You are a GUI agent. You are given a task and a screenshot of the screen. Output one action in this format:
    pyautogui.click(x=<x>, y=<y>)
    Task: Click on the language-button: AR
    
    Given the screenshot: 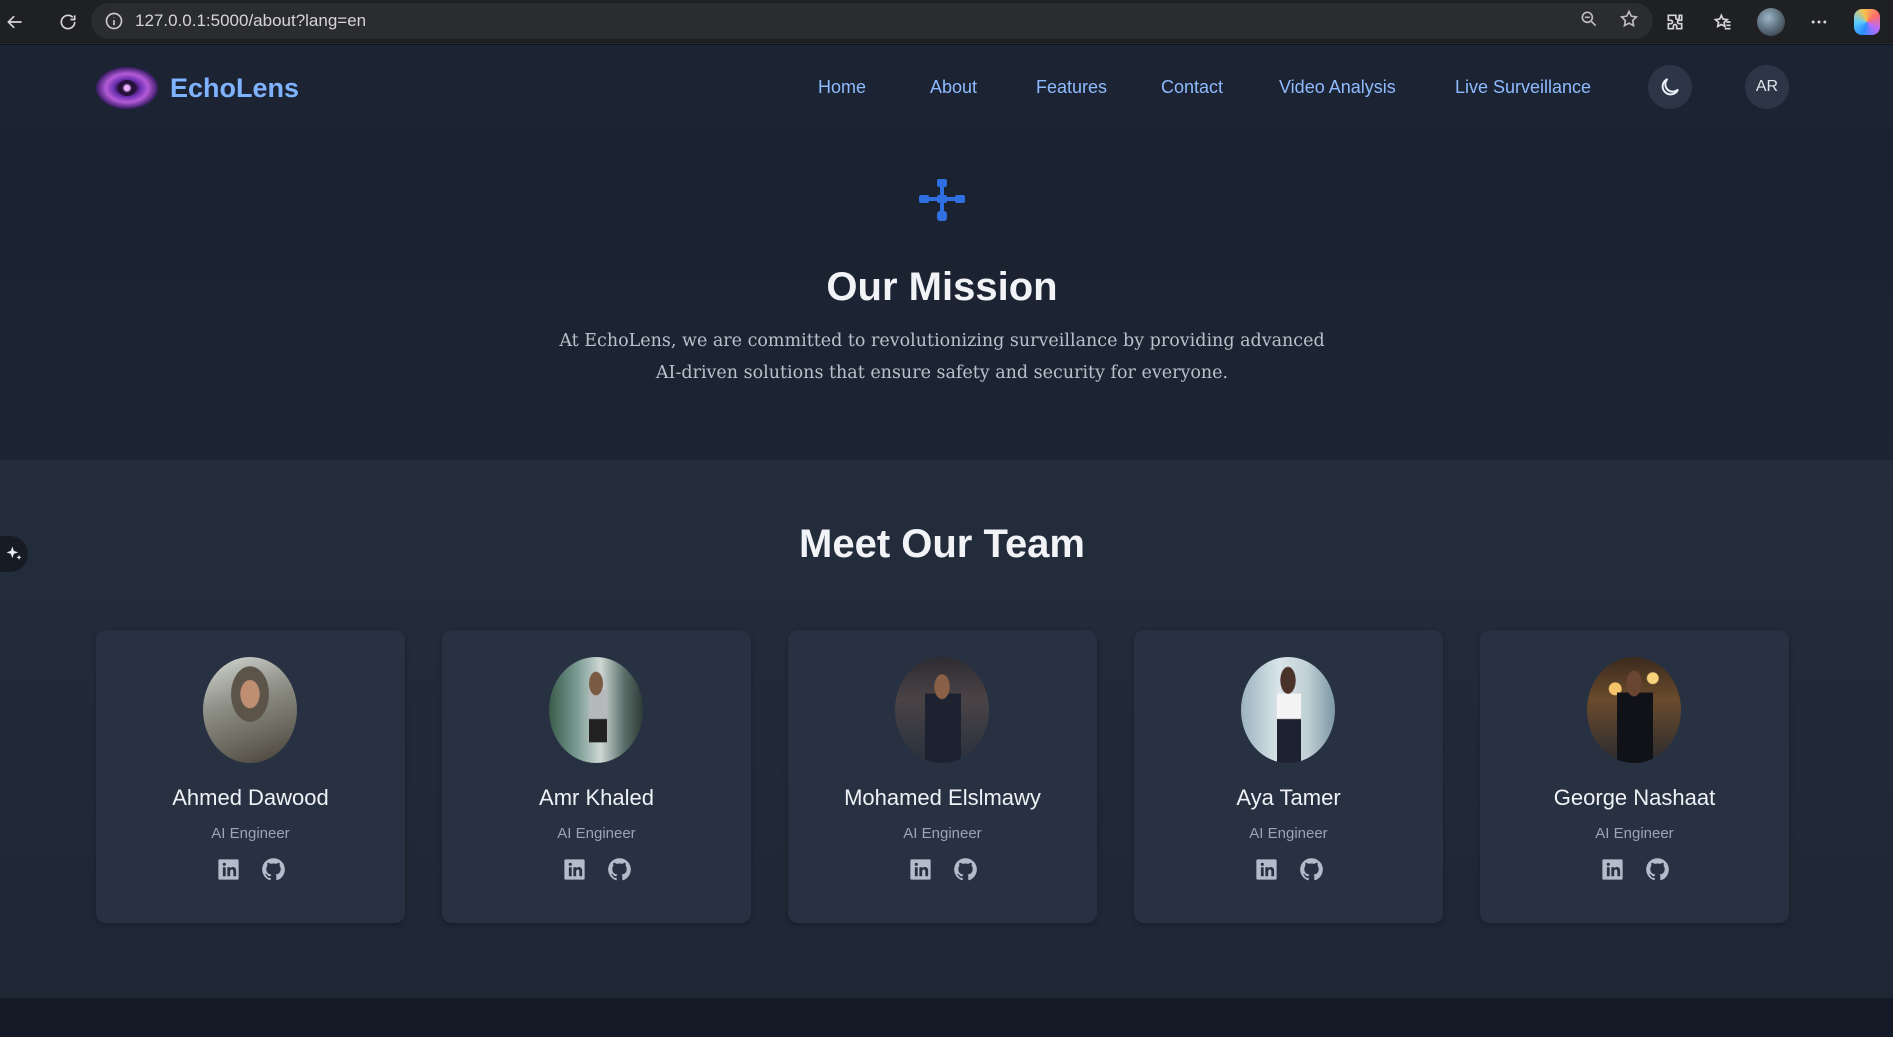 What is the action you would take?
    pyautogui.click(x=1767, y=87)
    